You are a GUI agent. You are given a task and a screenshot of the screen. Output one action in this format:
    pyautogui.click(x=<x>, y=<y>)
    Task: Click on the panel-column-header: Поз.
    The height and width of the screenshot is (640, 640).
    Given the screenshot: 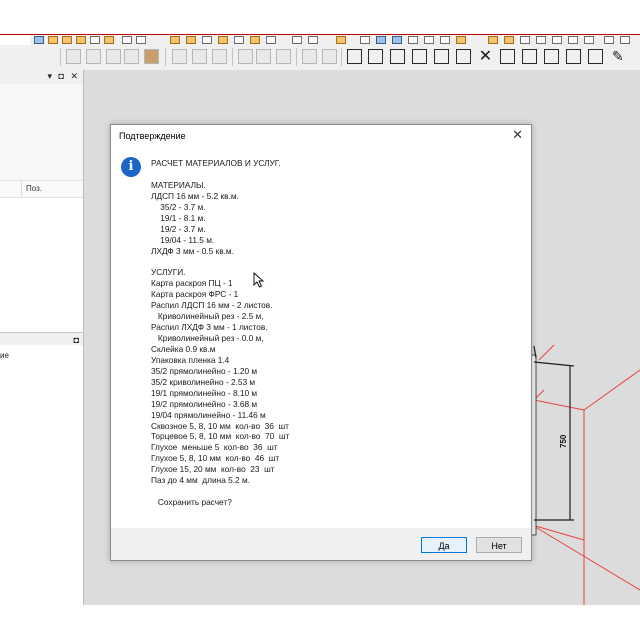 What is the action you would take?
    pyautogui.click(x=41, y=189)
    